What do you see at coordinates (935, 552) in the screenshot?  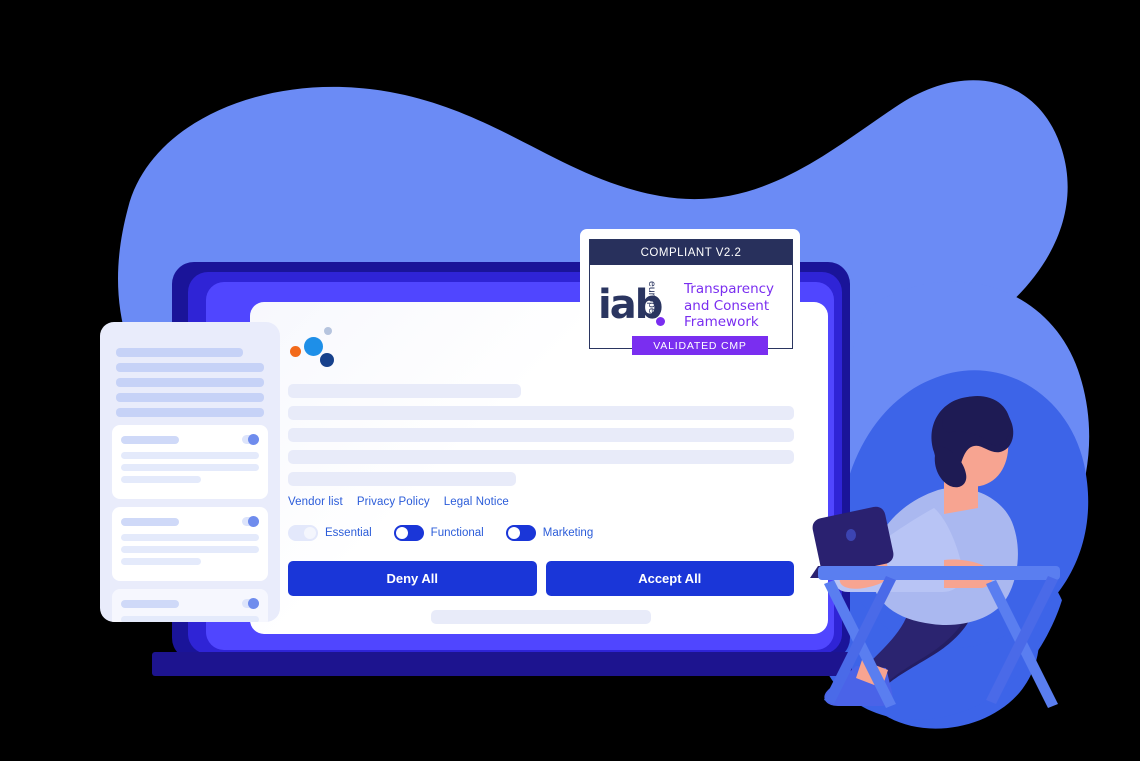 I see `person-at-desk-illustration` at bounding box center [935, 552].